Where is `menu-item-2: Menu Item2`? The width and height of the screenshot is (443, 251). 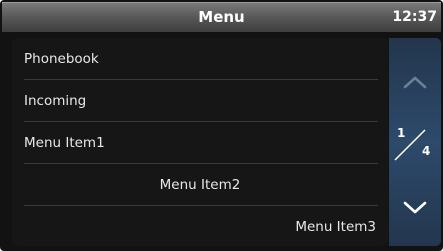 menu-item-2: Menu Item2 is located at coordinates (200, 185).